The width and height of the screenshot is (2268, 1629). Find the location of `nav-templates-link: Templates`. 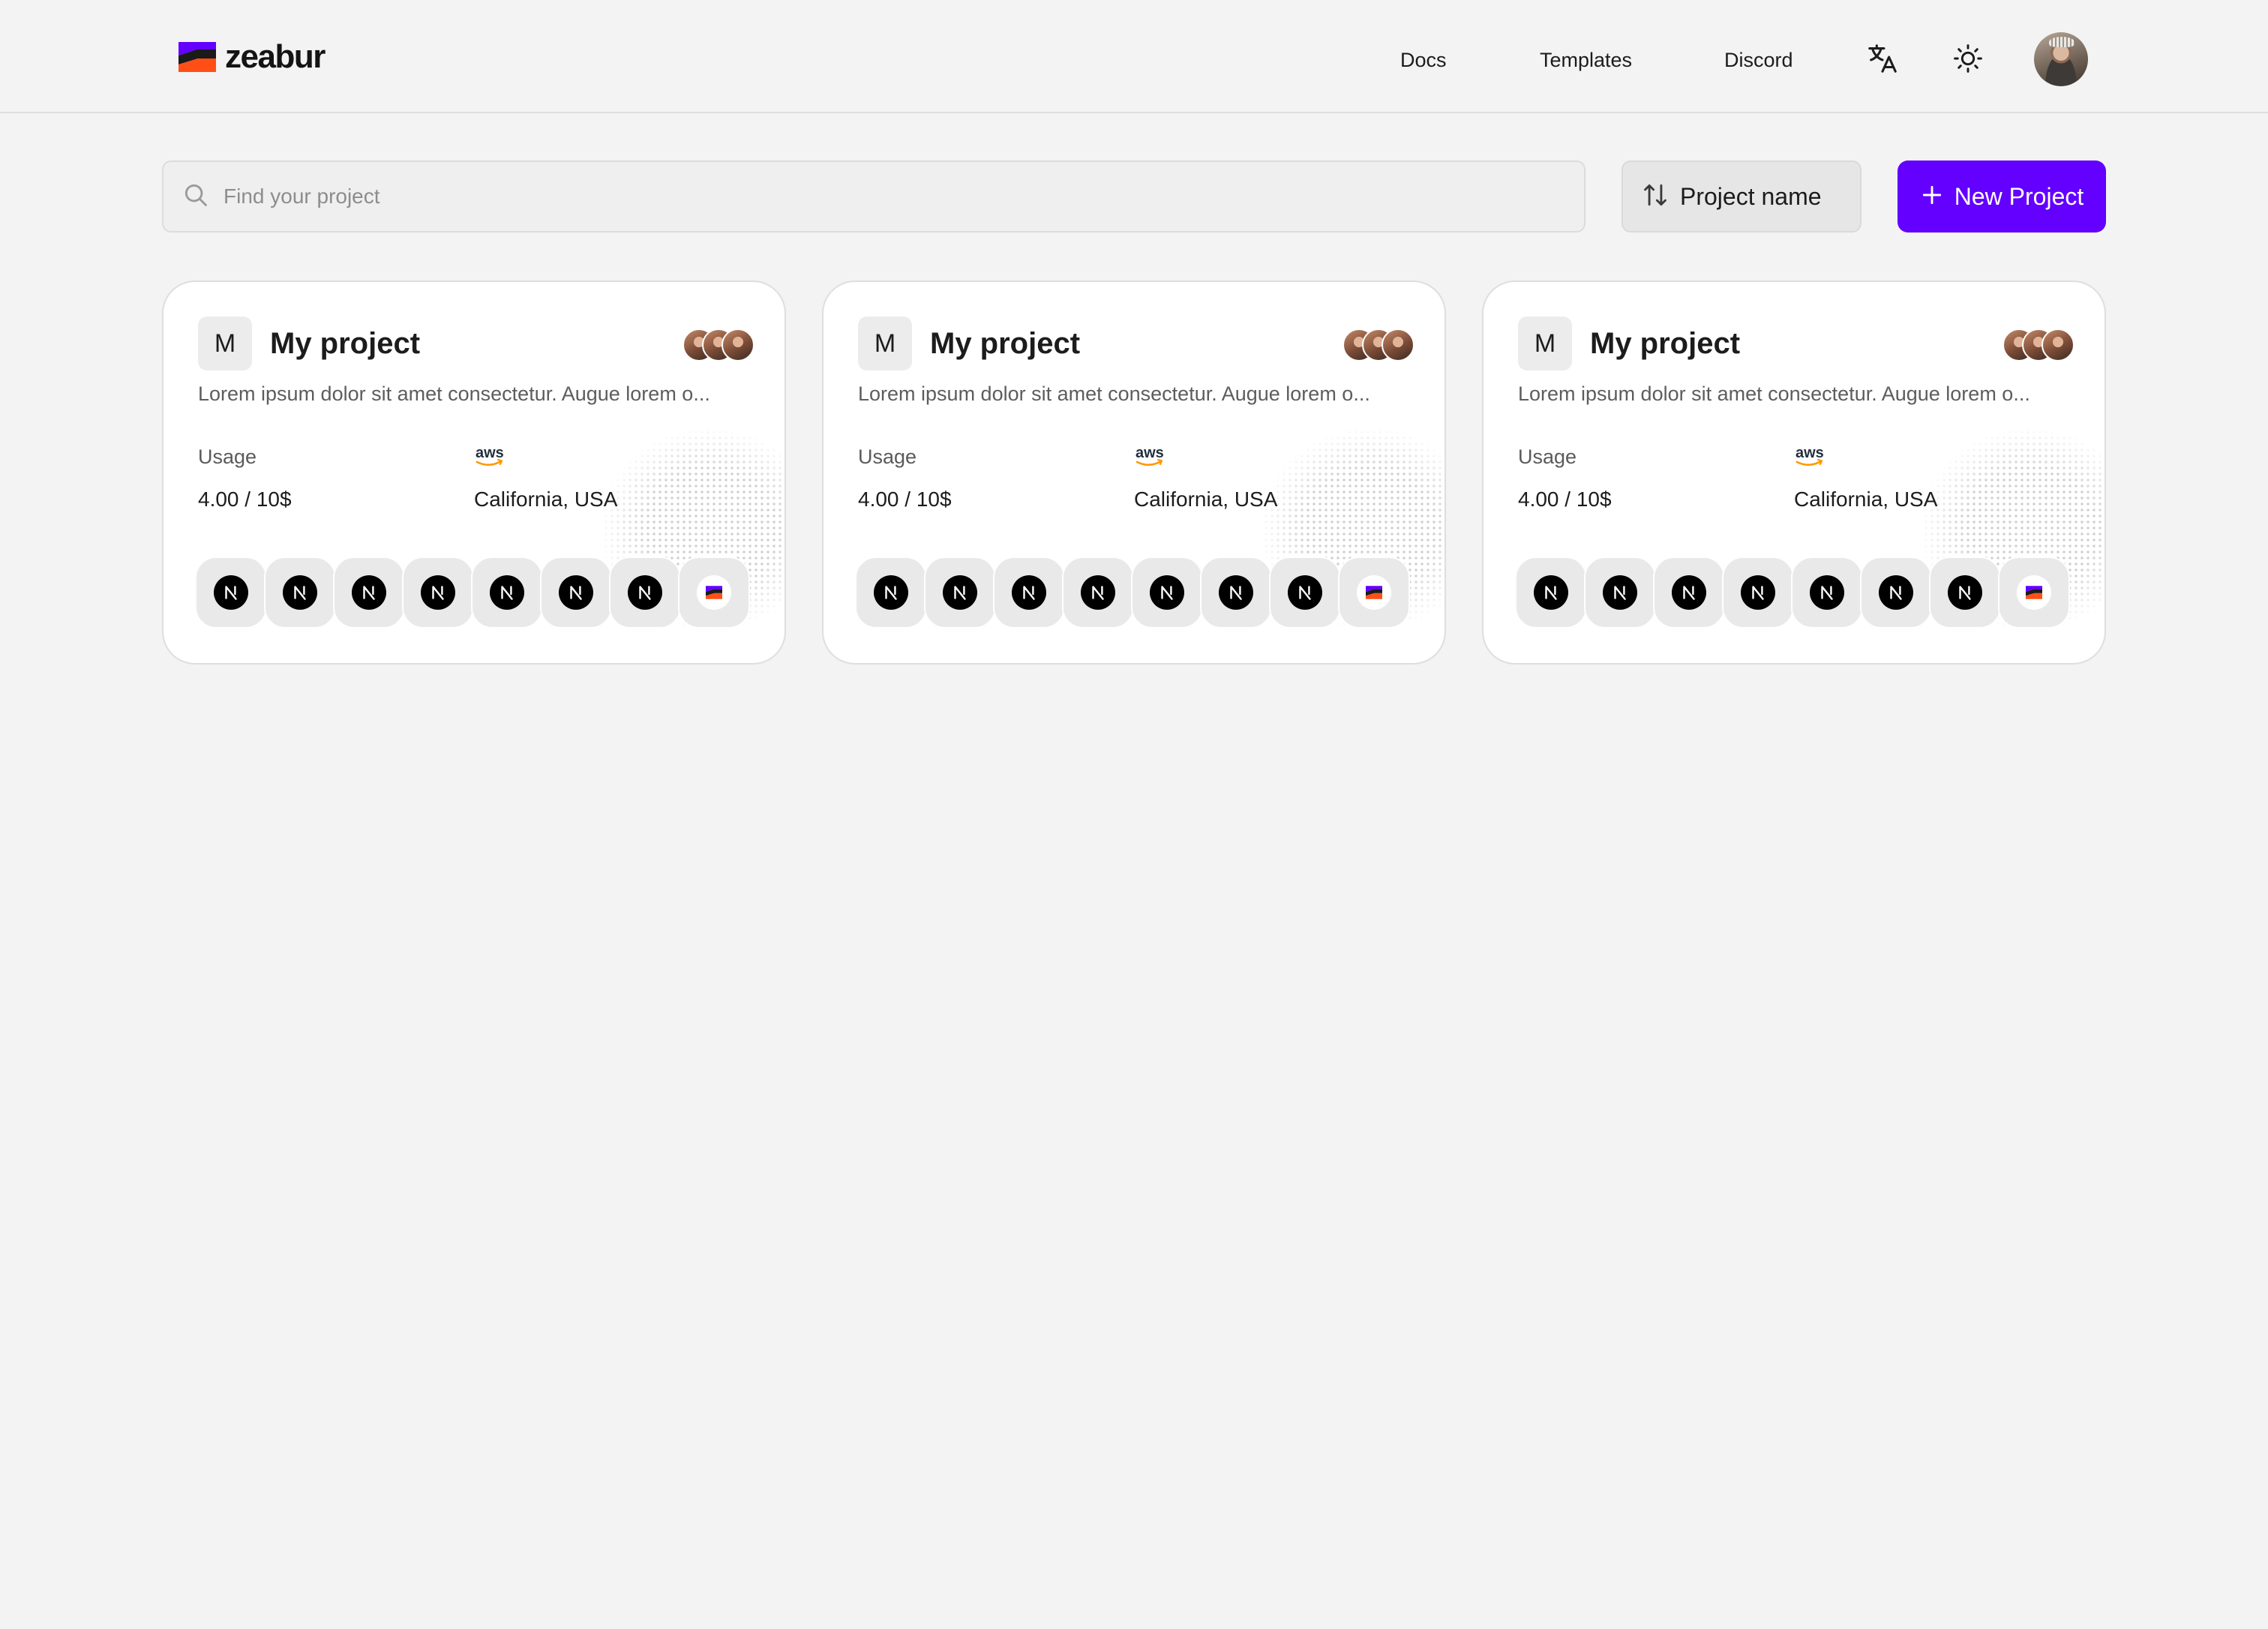

nav-templates-link: Templates is located at coordinates (1586, 60).